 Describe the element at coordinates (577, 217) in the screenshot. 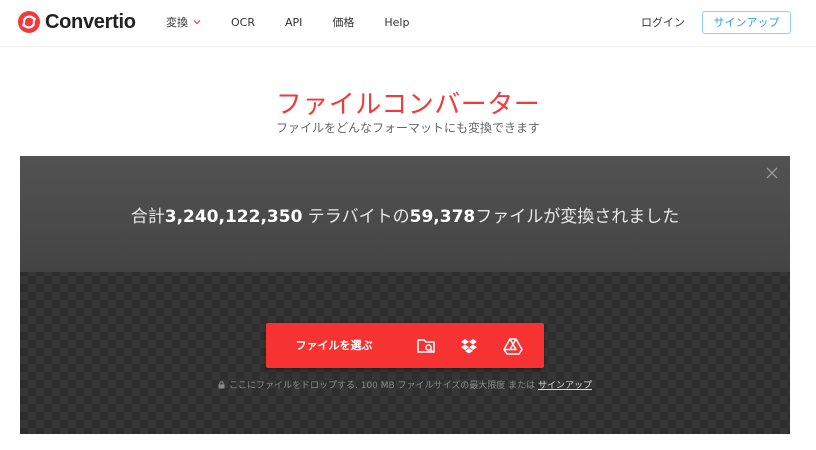

I see `stats-suffix: ファイルが変換されました` at that location.